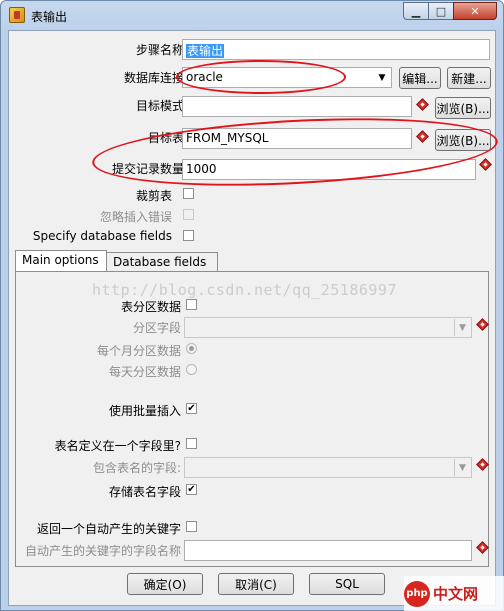 This screenshot has width=504, height=611. What do you see at coordinates (102, 551) in the screenshot?
I see `key-field-name-label: 自动产生的关键字的字段名称` at bounding box center [102, 551].